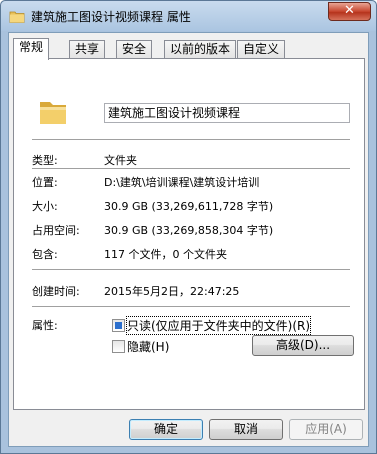 The width and height of the screenshot is (377, 454). What do you see at coordinates (166, 429) in the screenshot?
I see `ok-button: 确定` at bounding box center [166, 429].